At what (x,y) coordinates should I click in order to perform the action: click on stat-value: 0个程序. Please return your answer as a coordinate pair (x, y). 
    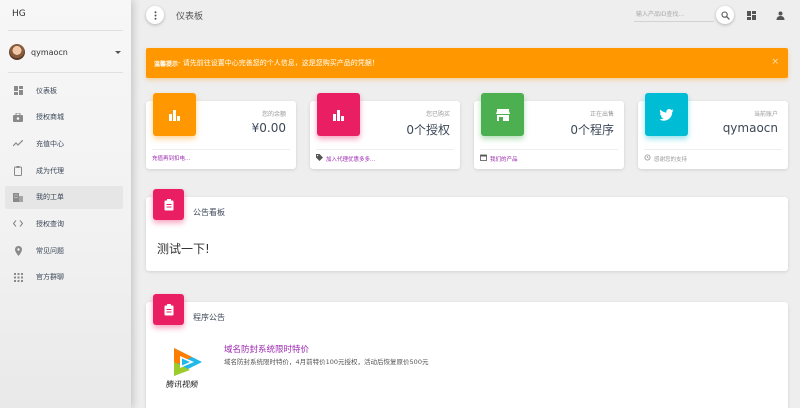
    Looking at the image, I should click on (592, 130).